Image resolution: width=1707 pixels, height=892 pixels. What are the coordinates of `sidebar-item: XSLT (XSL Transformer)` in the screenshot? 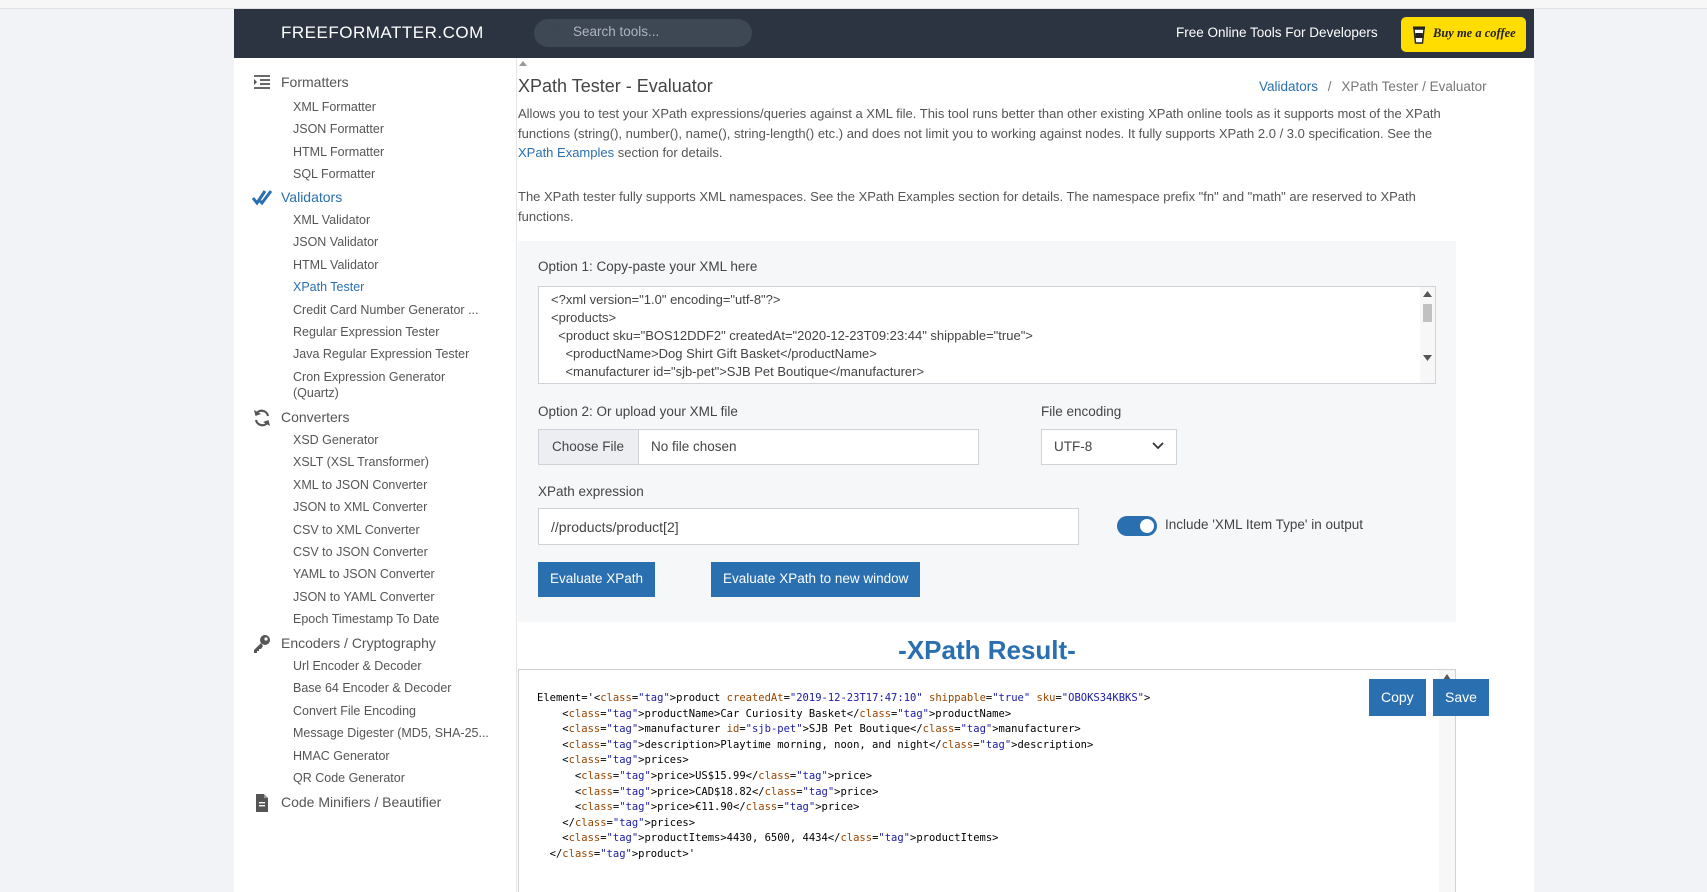 It's located at (361, 462).